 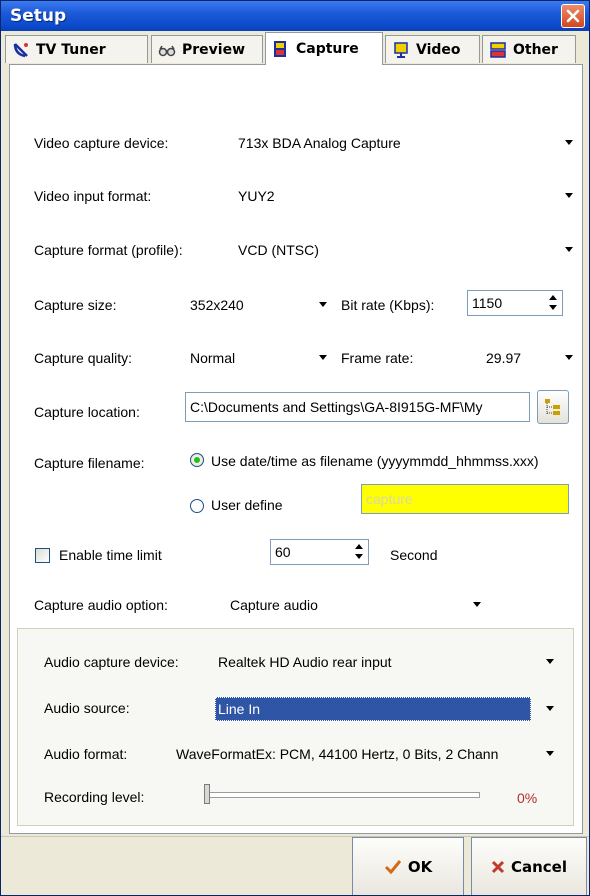 I want to click on window-title: Setup, so click(x=38, y=16).